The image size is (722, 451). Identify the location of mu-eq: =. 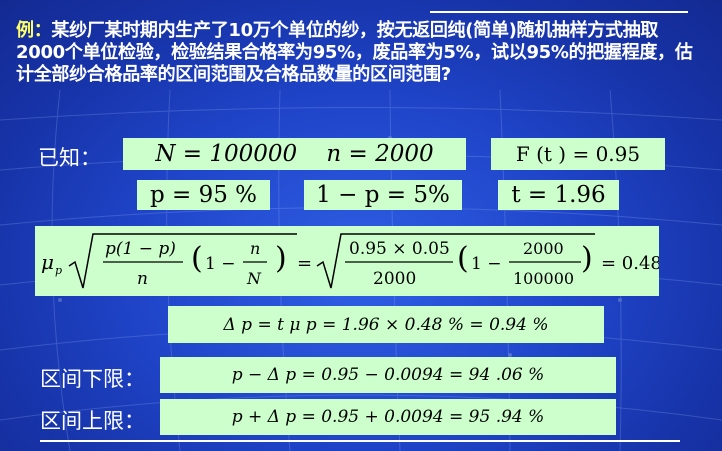
(304, 263).